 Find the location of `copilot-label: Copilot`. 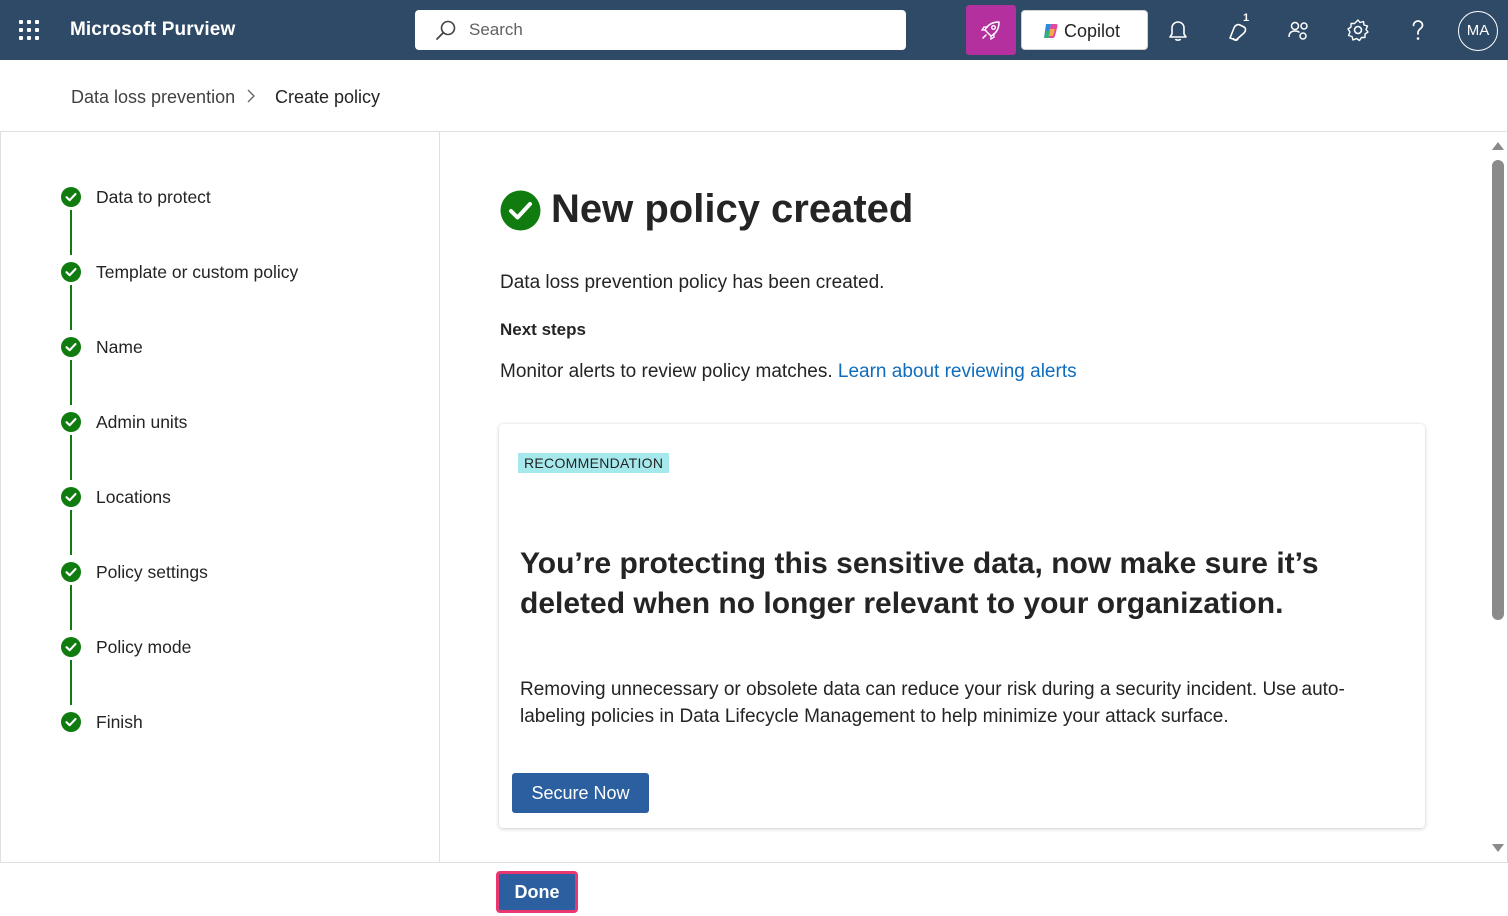

copilot-label: Copilot is located at coordinates (1092, 31).